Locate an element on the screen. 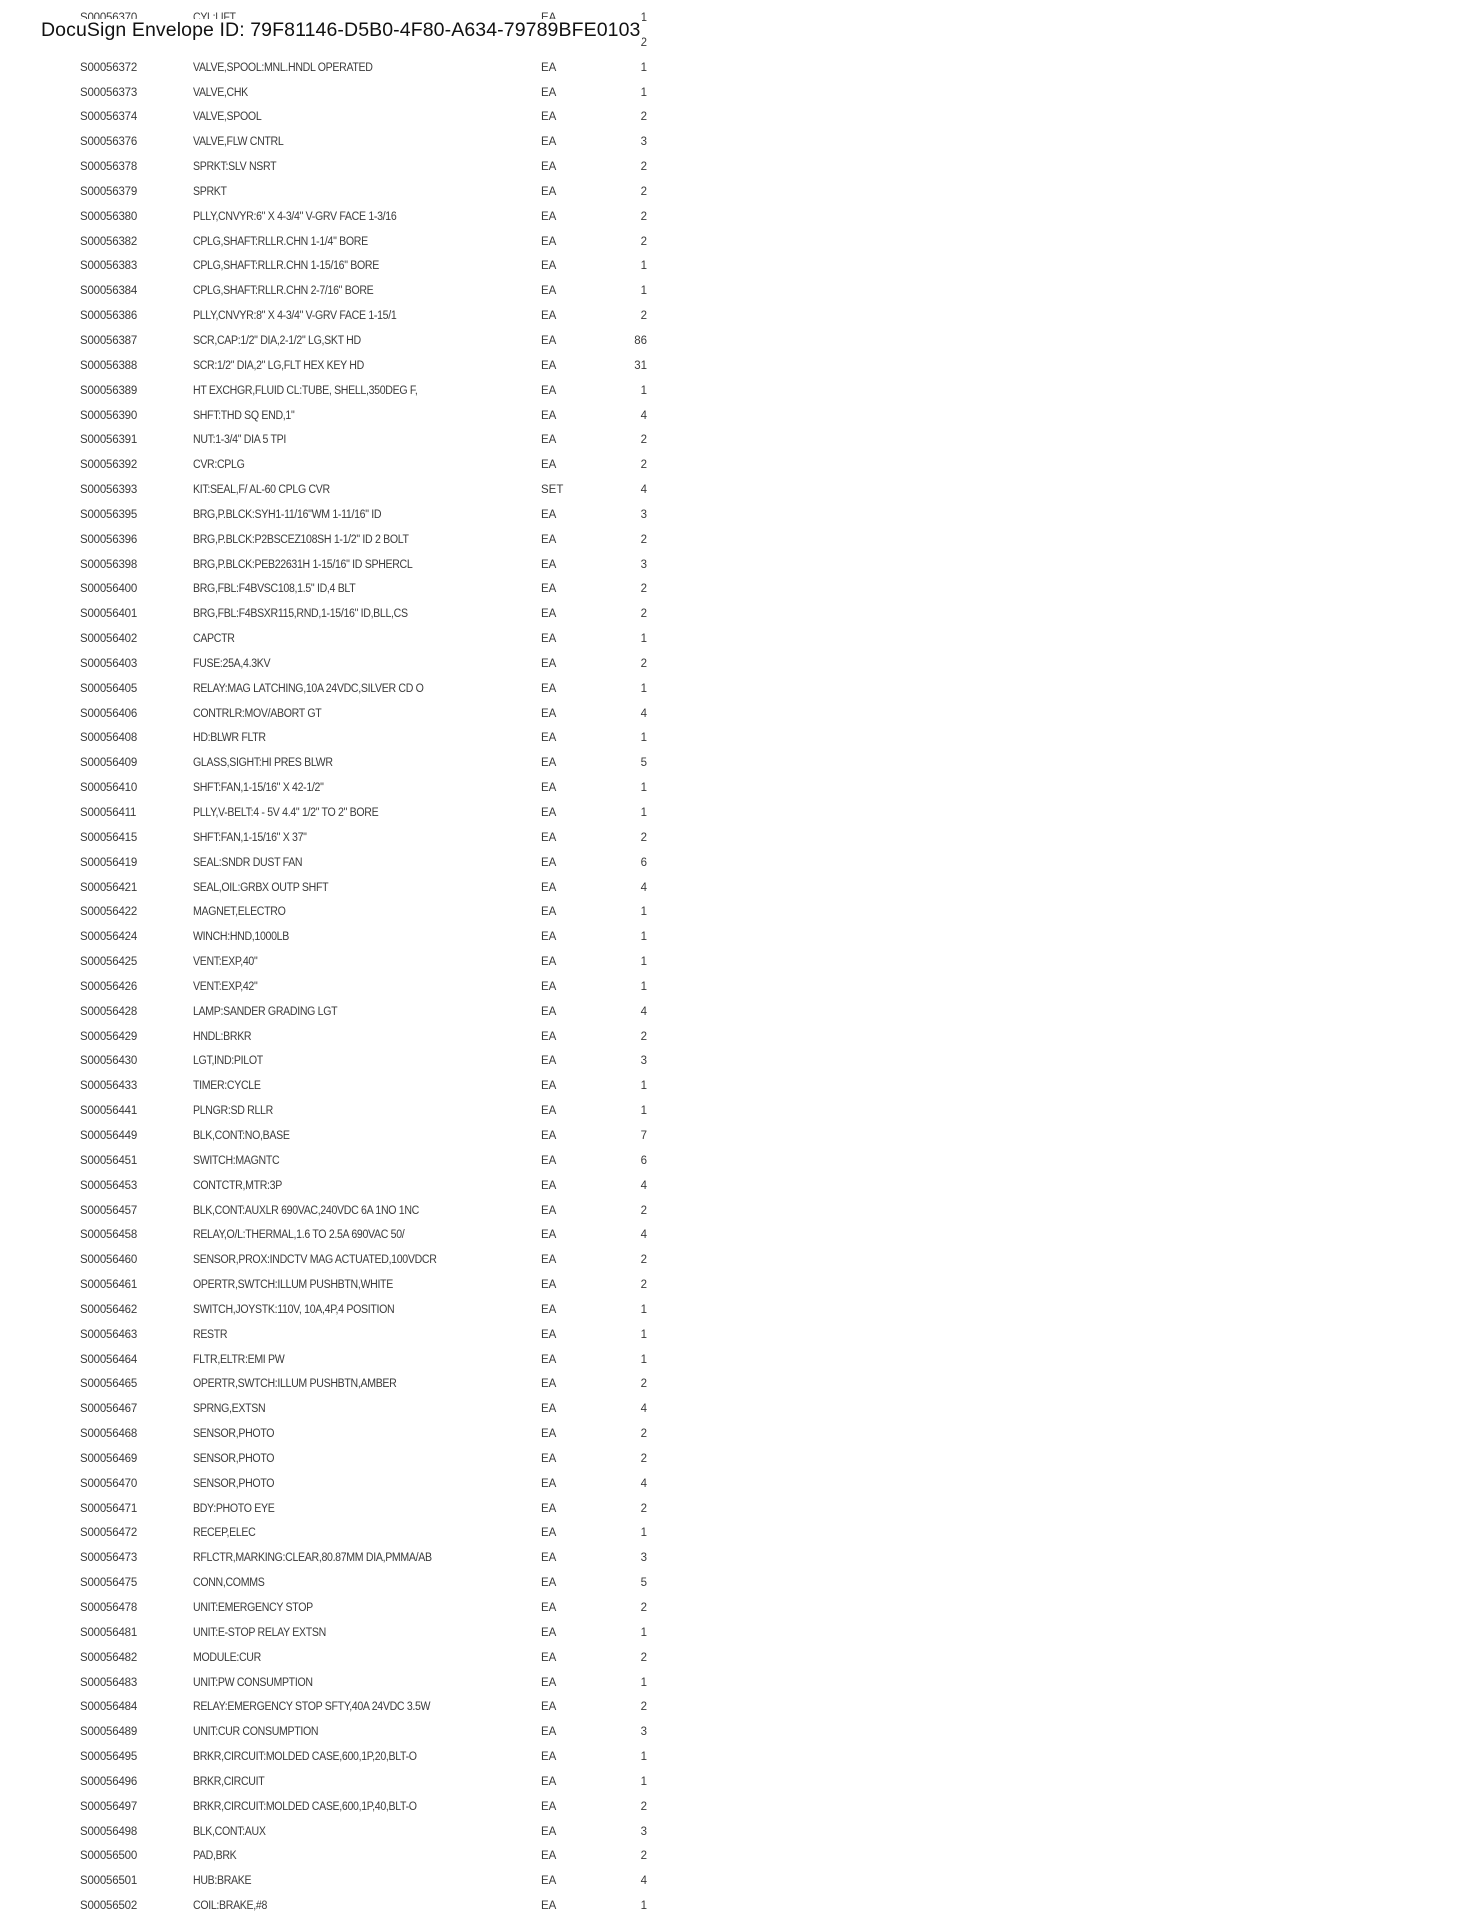  table-row: S00056390 SHFT:THD SQ END,1" EA 4 is located at coordinates (350, 416).